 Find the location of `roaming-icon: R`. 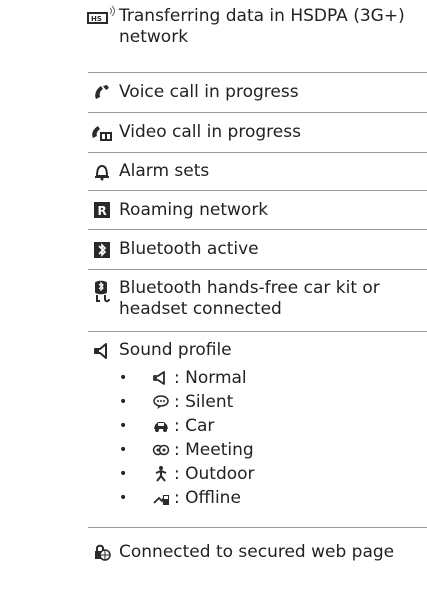

roaming-icon: R is located at coordinates (102, 210).